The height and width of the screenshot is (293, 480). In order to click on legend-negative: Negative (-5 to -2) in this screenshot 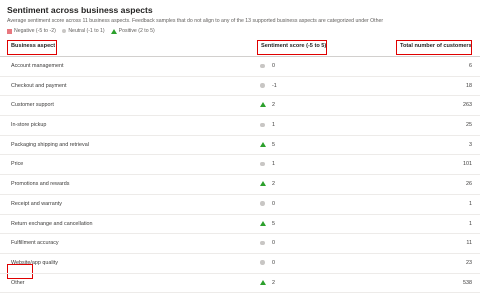, I will do `click(31, 31)`.